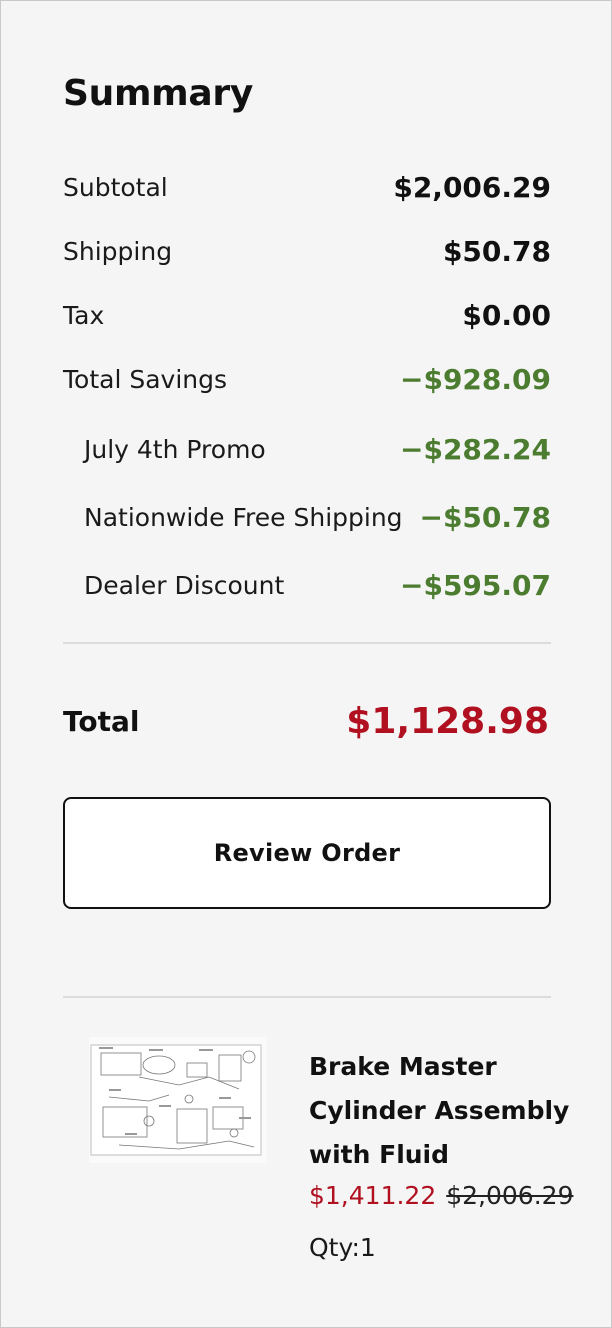  Describe the element at coordinates (307, 189) in the screenshot. I see `subtotal-row: Subtotal $2,006.29` at that location.